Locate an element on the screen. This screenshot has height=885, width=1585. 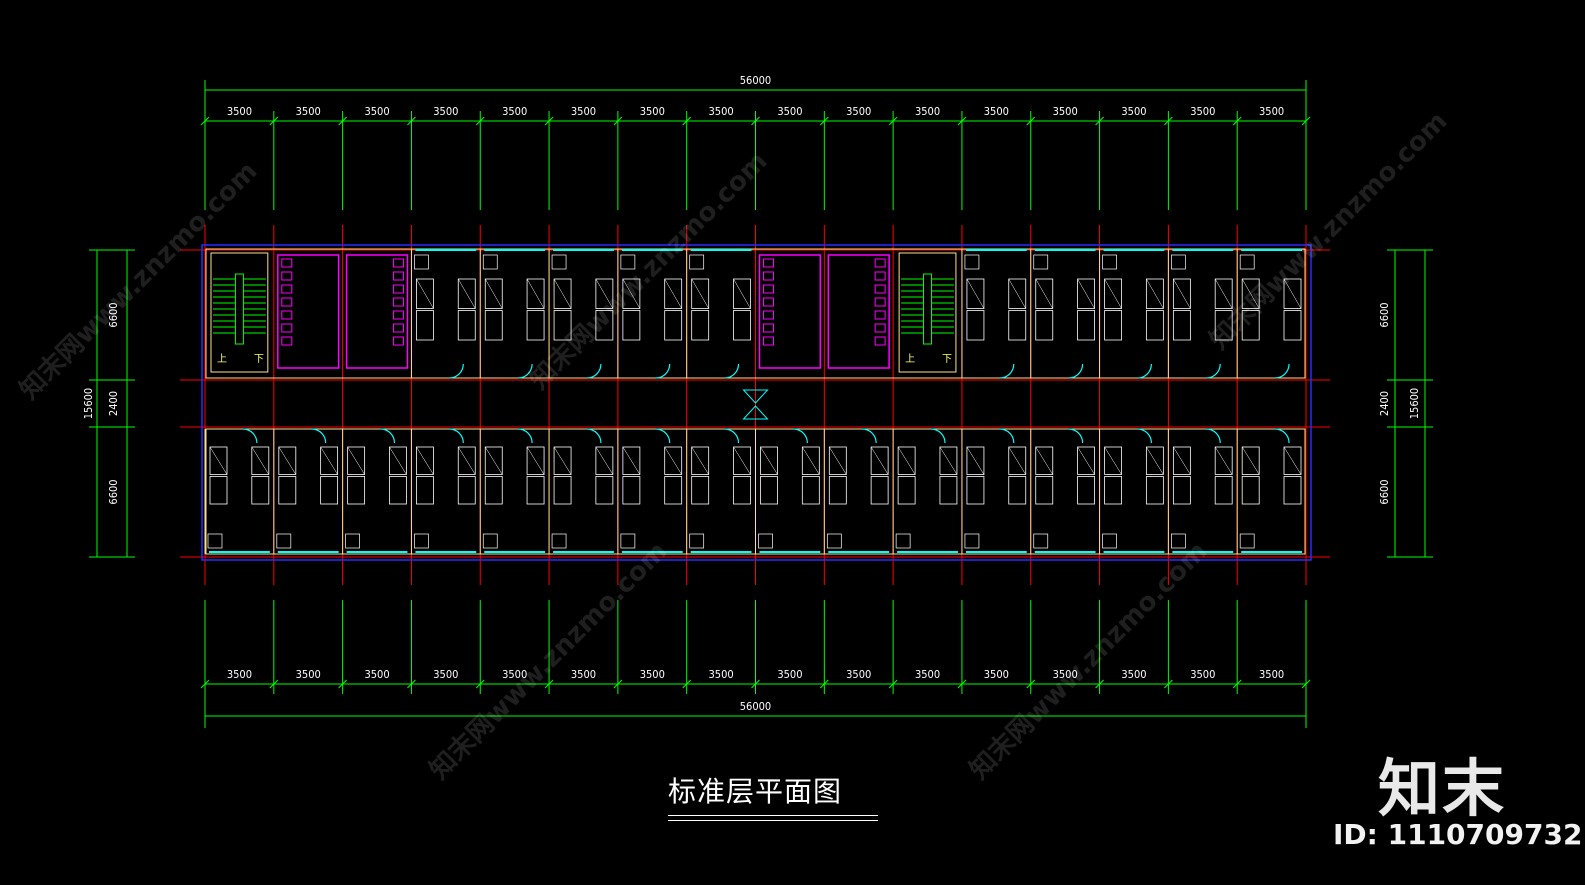
stair-railing is located at coordinates (928, 309).